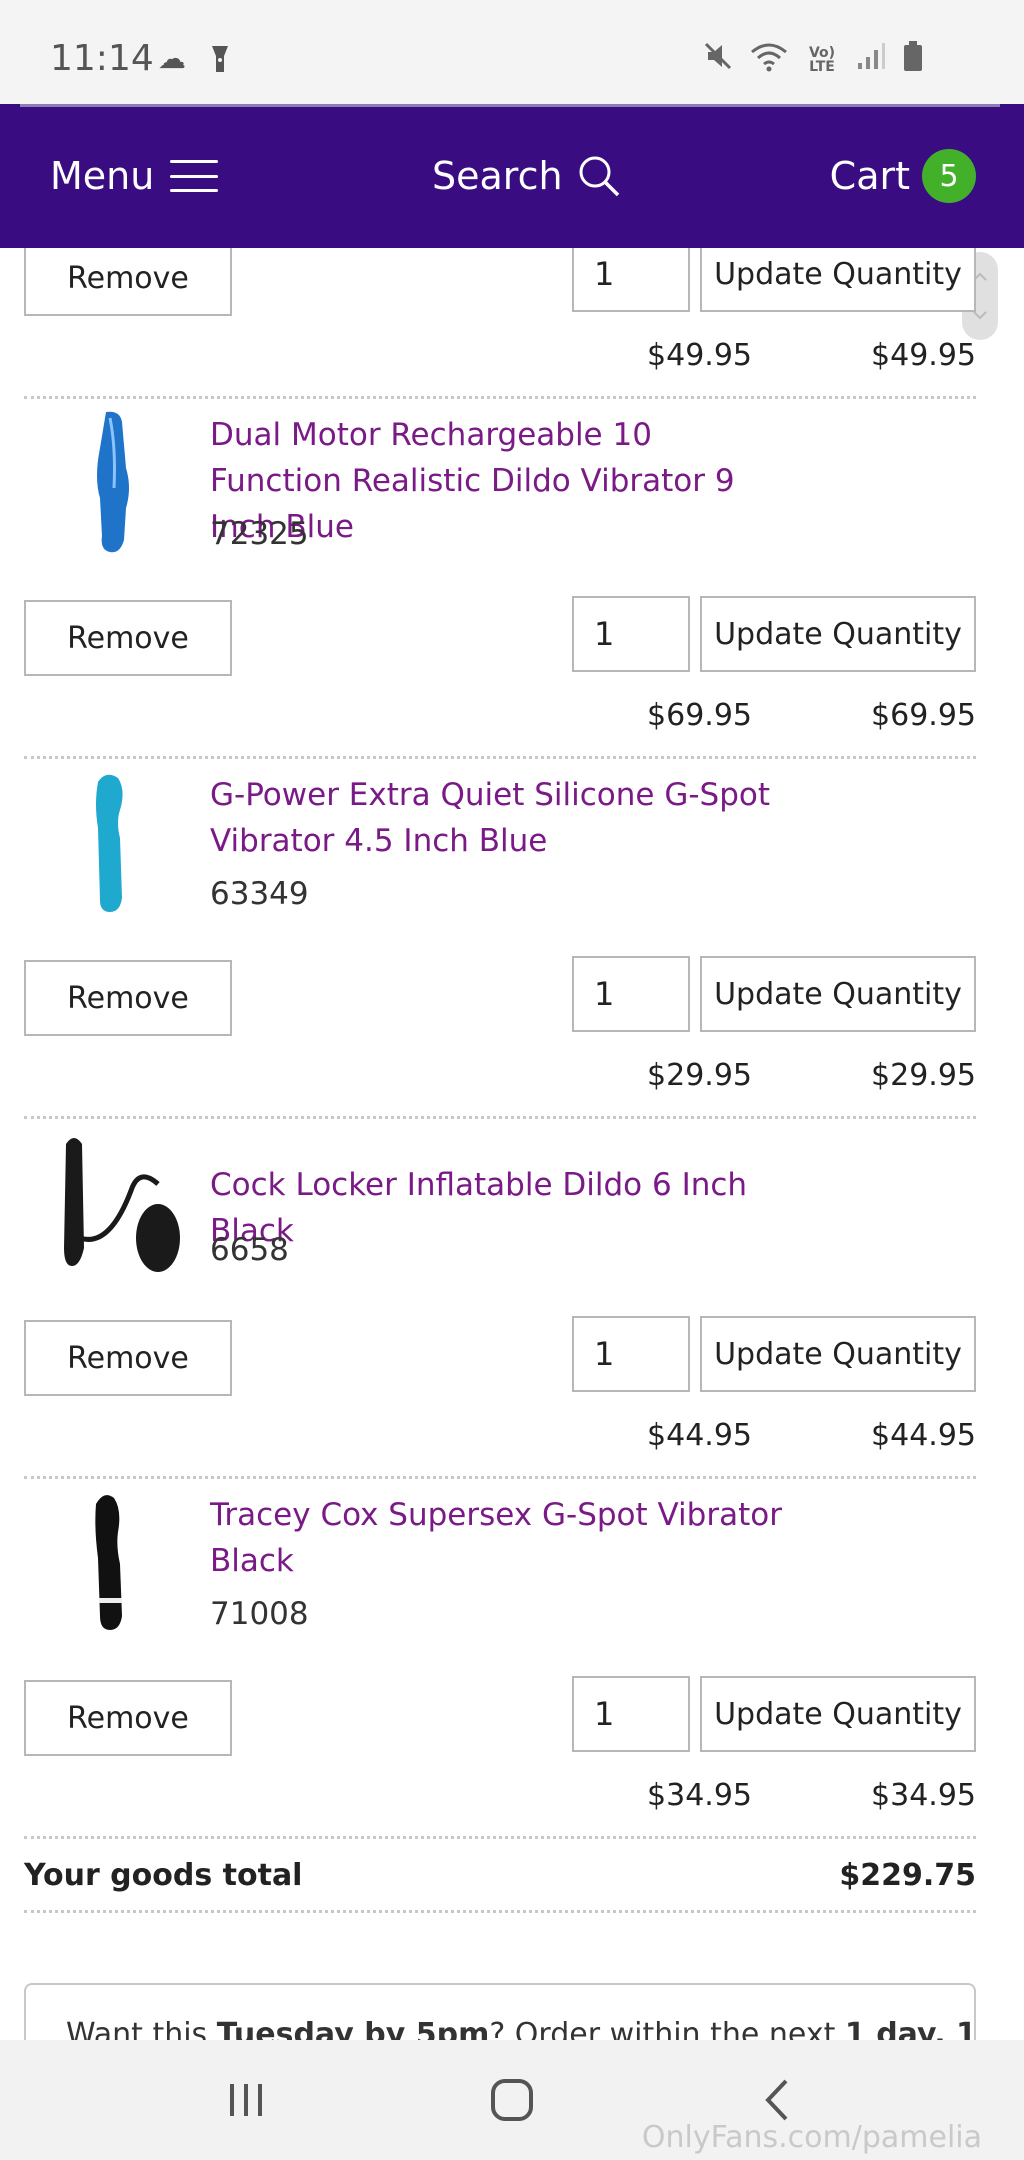  I want to click on watermark: OnlyFans.com/pamelia, so click(811, 2137).